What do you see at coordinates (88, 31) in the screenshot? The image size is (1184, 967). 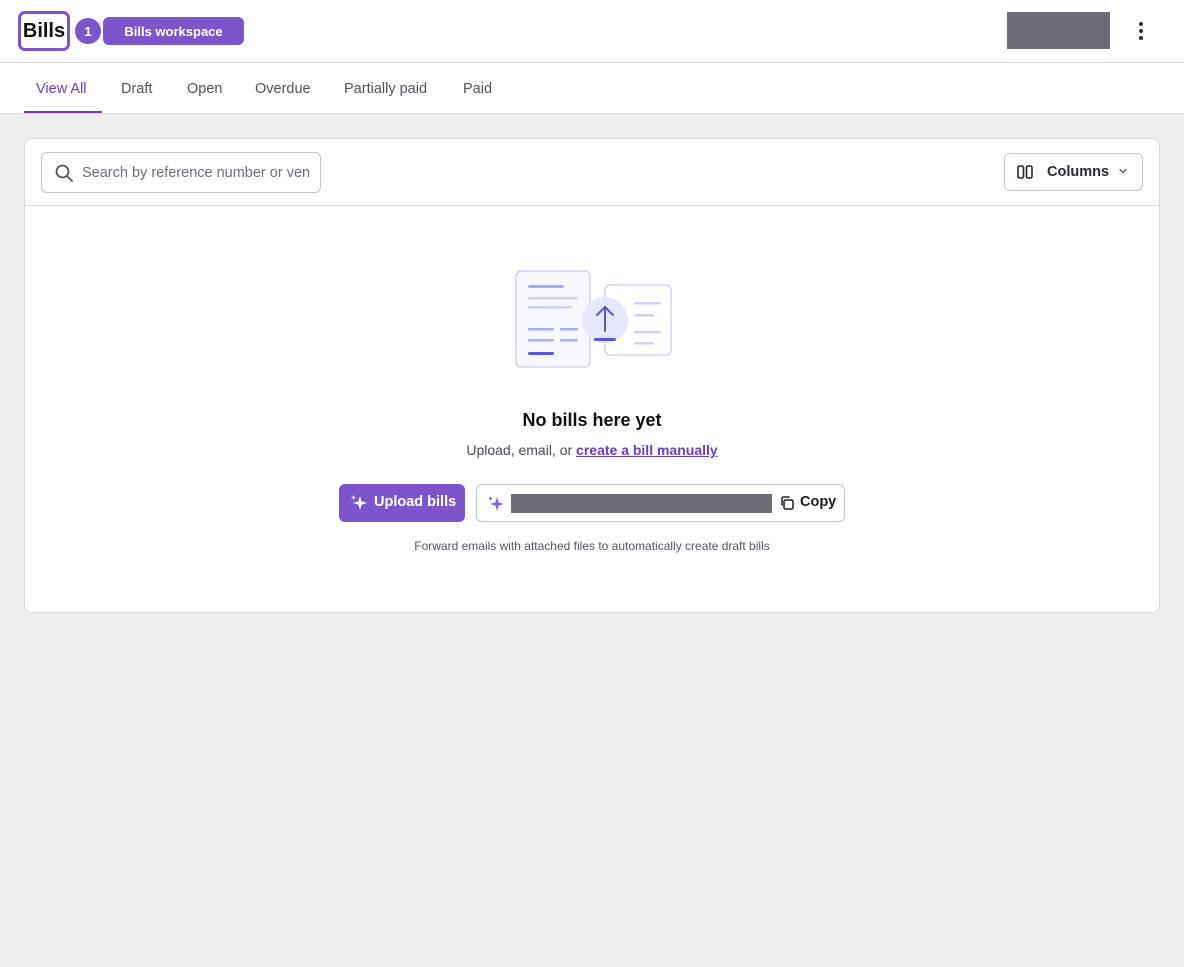 I see `bill-count-badge: 1` at bounding box center [88, 31].